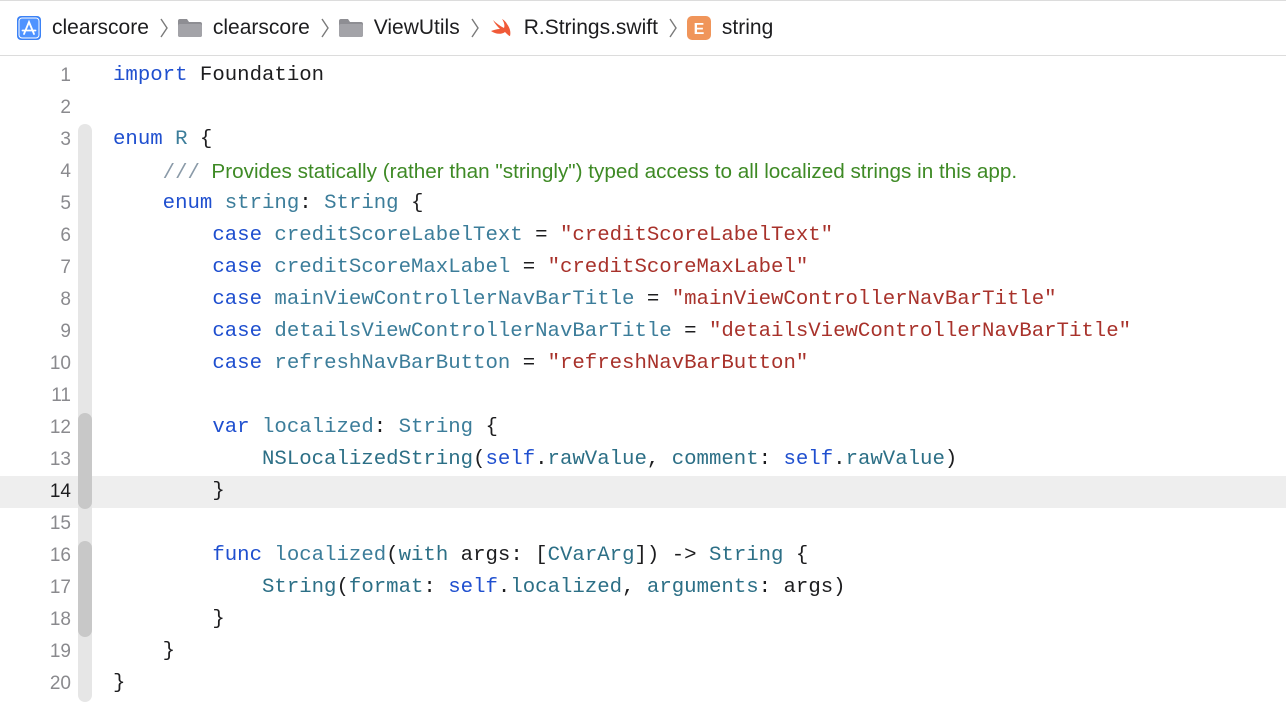  Describe the element at coordinates (60, 651) in the screenshot. I see `line-number: 19` at that location.